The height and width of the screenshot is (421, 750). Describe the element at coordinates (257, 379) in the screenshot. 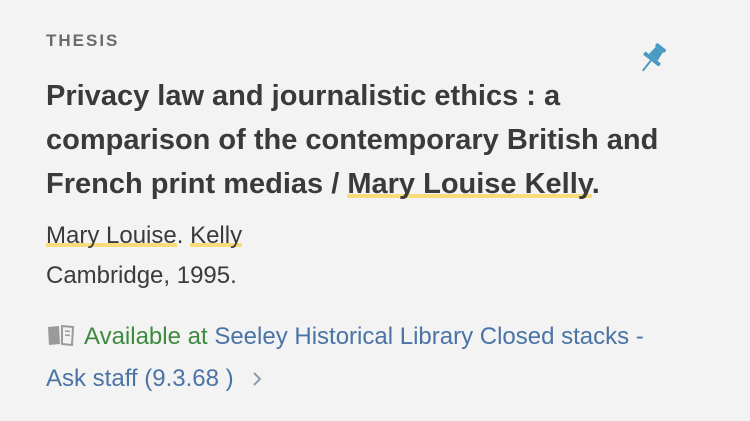

I see `chevron-right-icon` at that location.